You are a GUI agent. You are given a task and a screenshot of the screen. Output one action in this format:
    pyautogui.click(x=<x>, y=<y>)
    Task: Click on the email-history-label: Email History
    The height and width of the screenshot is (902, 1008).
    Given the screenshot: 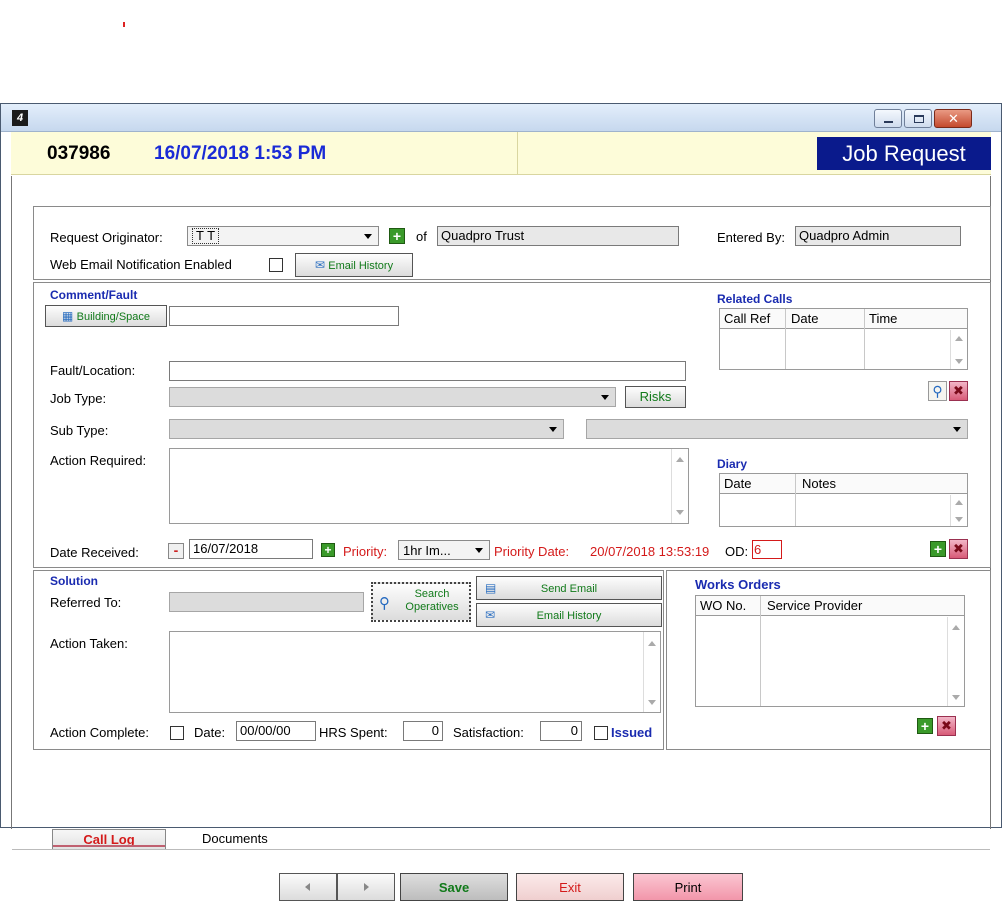 What is the action you would take?
    pyautogui.click(x=361, y=266)
    